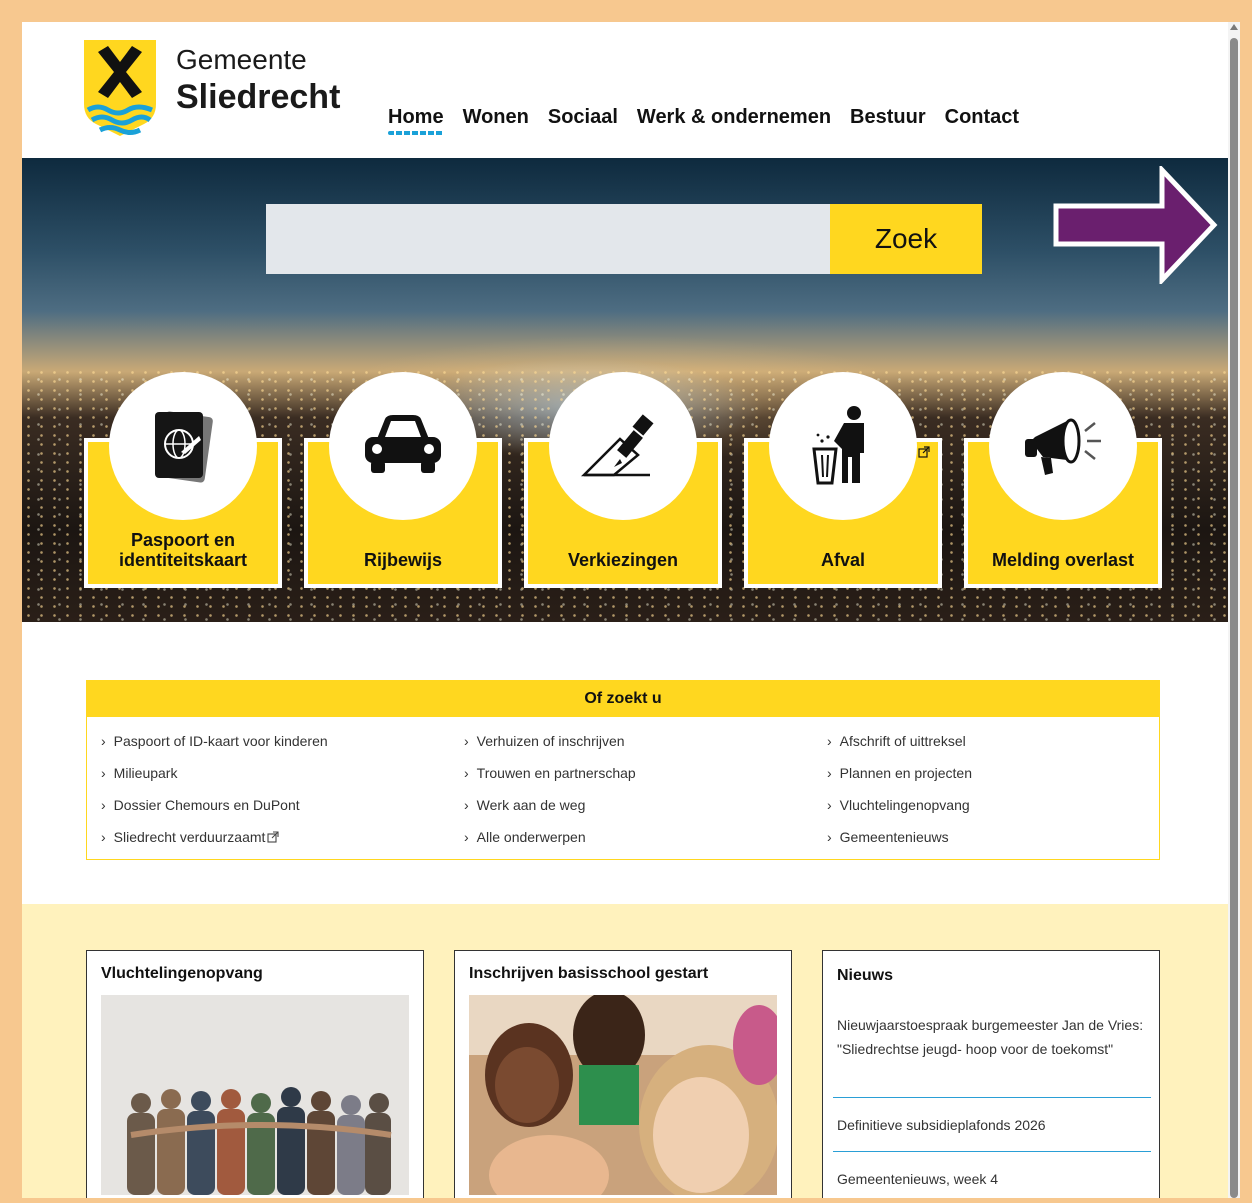 The image size is (1252, 1203). What do you see at coordinates (589, 973) in the screenshot?
I see `card-title: Inschrijven basisschool gestart` at bounding box center [589, 973].